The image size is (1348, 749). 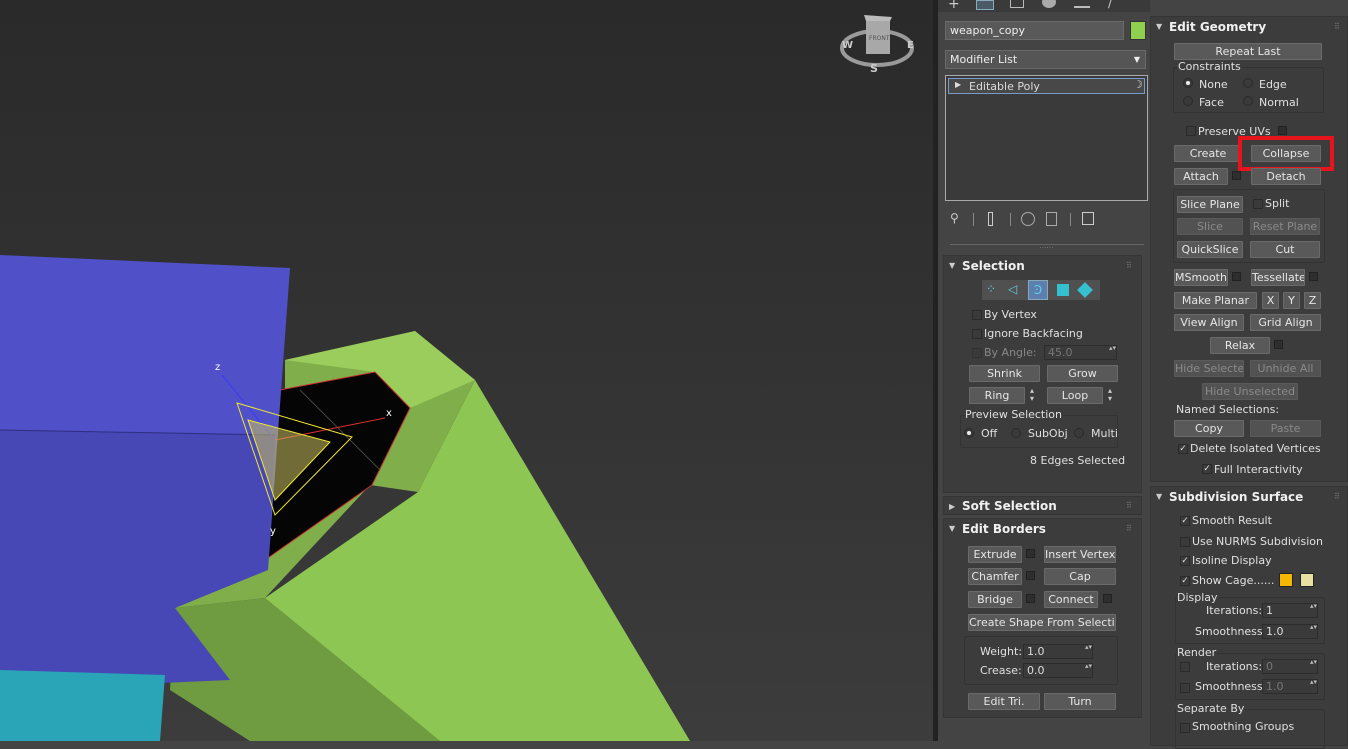 I want to click on subdivision-title: Subdivision Surface, so click(x=1236, y=497).